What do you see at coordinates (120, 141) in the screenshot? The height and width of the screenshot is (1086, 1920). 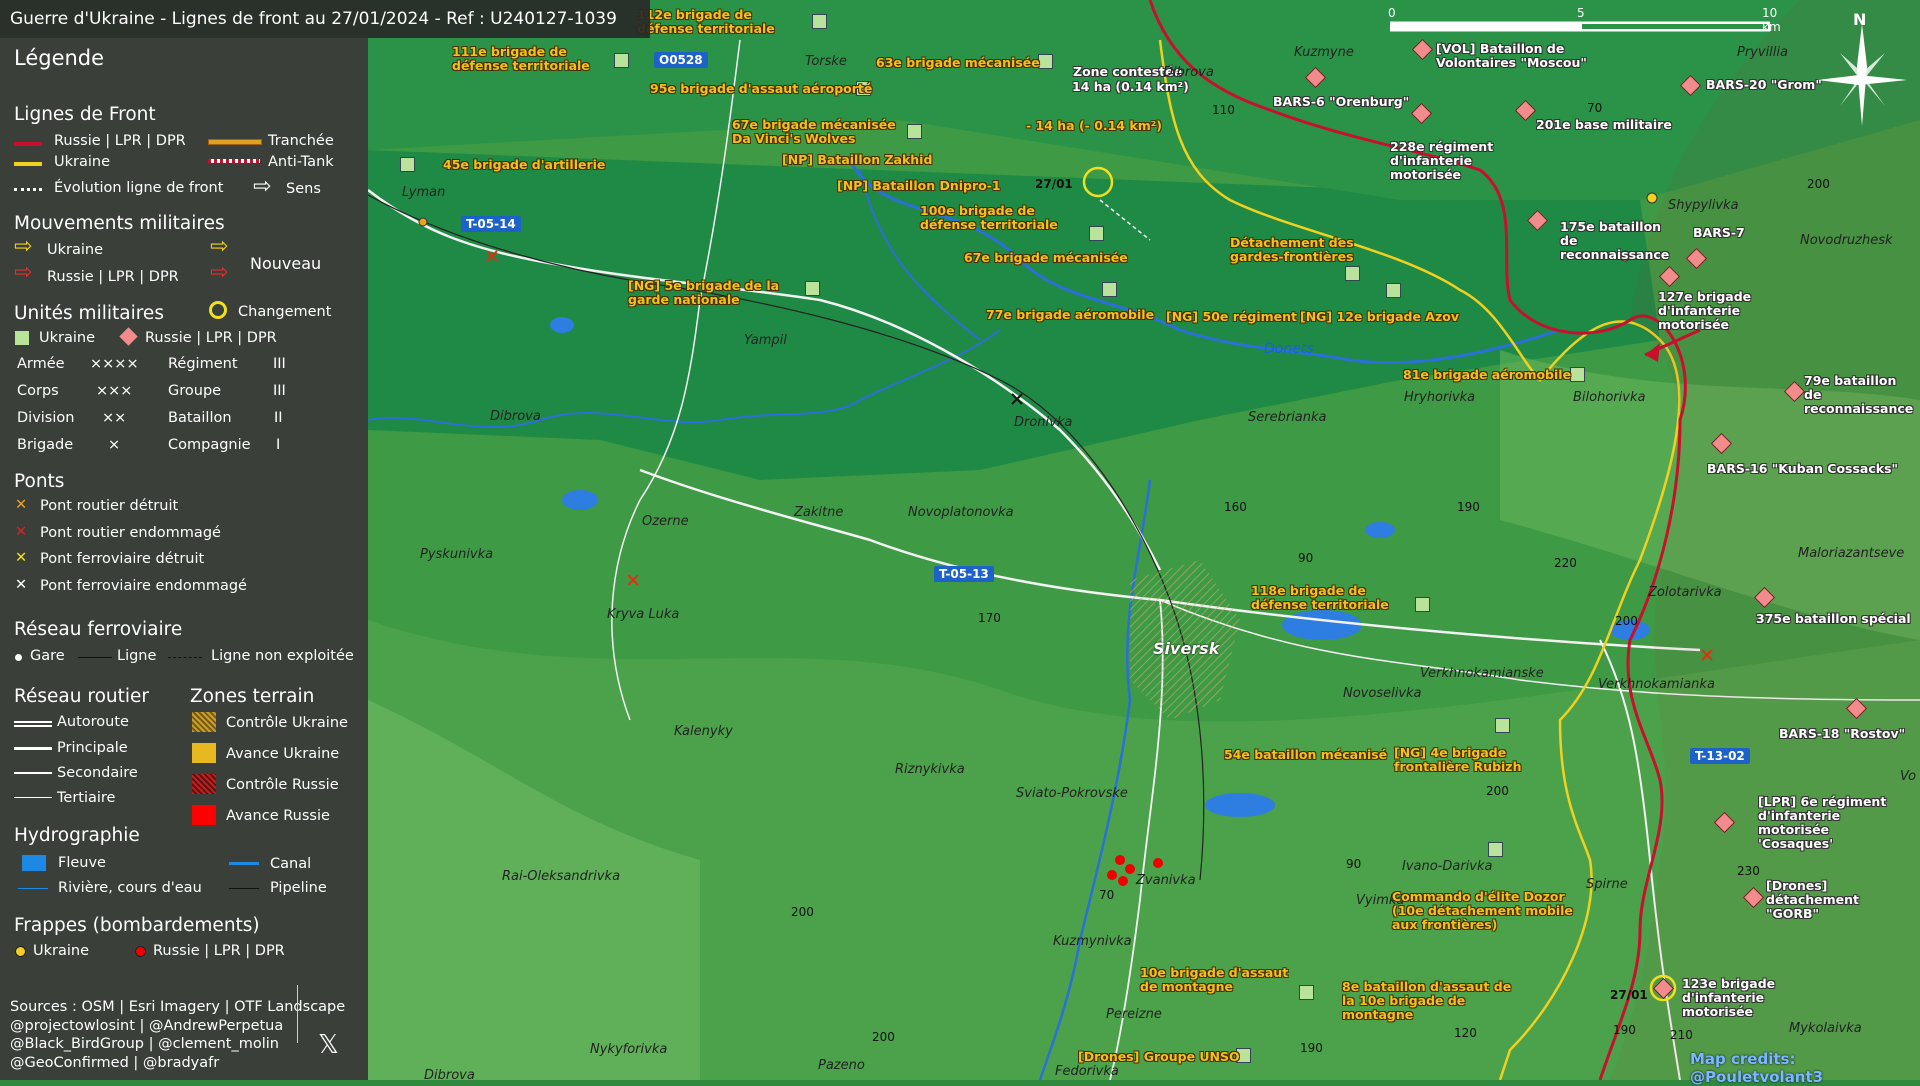 I see `legend-russia-line: Russie | LPR | DPR` at bounding box center [120, 141].